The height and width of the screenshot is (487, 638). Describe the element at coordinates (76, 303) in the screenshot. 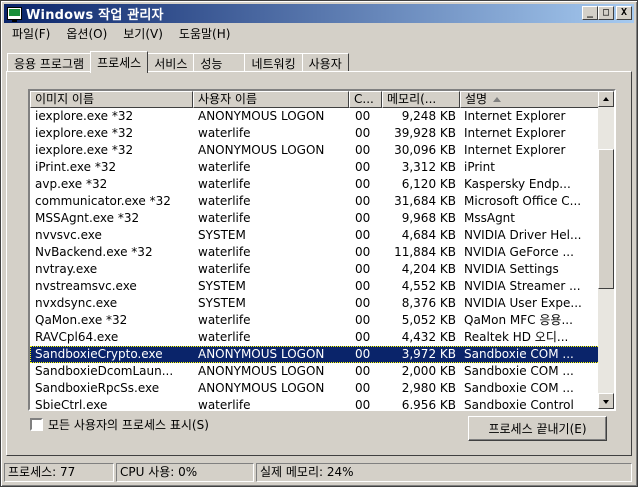

I see `process-name-cell: nvxdsync.exe` at that location.